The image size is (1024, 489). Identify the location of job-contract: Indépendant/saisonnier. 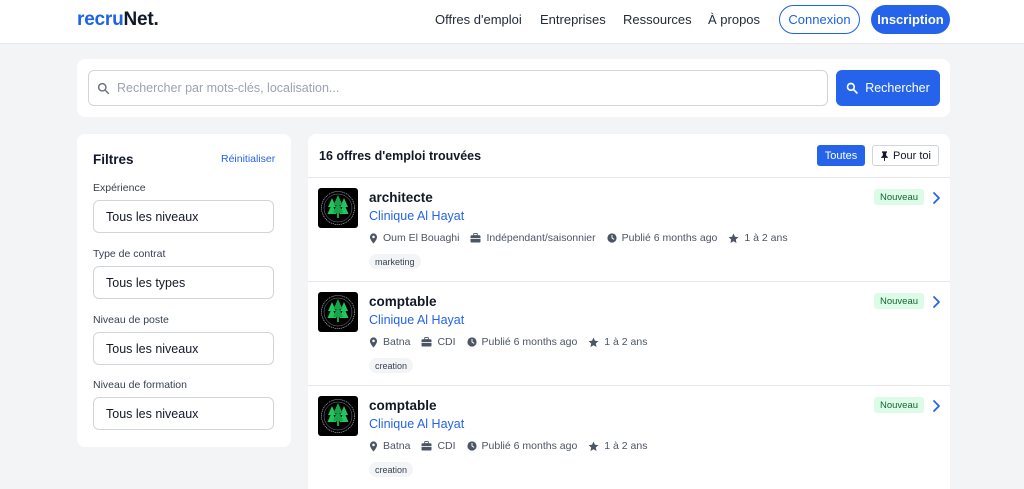
(533, 238).